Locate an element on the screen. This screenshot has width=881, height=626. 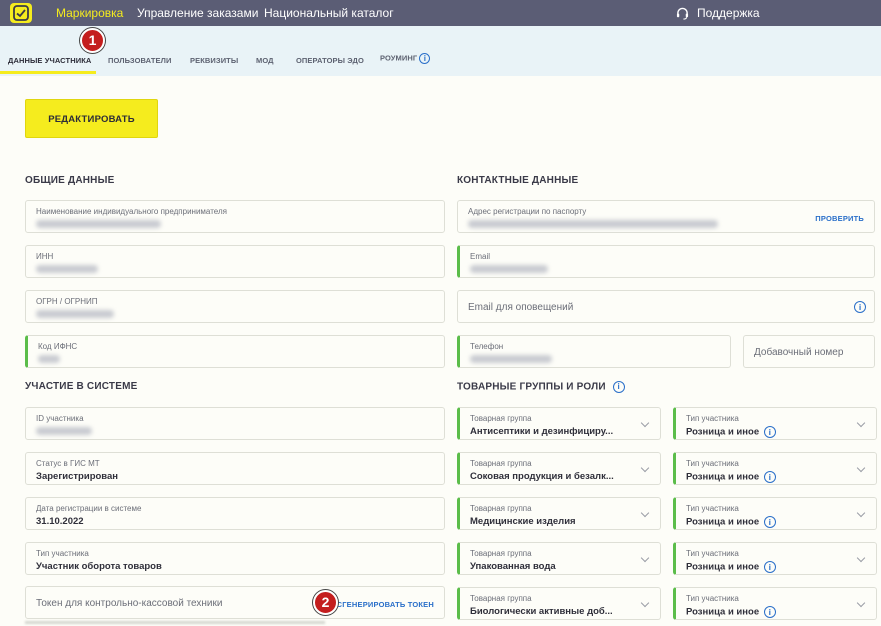
field-label: Статус в ГИС МТ is located at coordinates (68, 463).